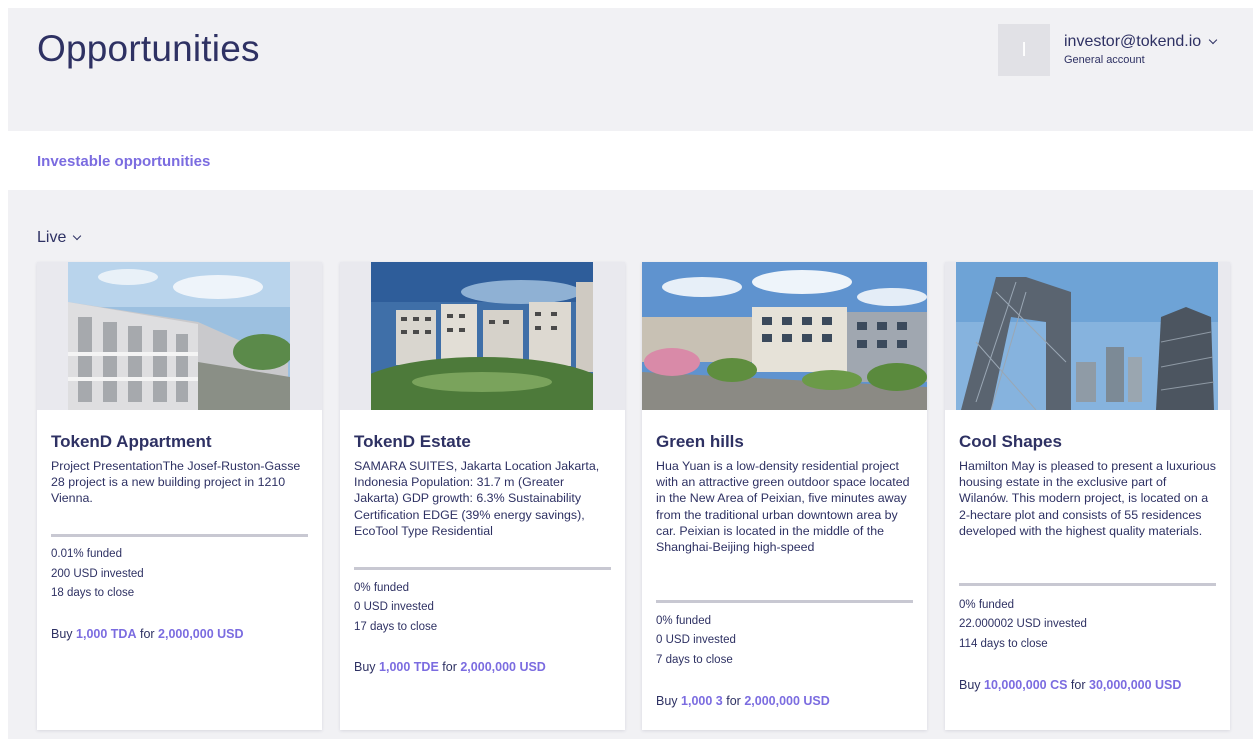 Image resolution: width=1253 pixels, height=739 pixels. What do you see at coordinates (1024, 50) in the screenshot?
I see `avatar: I` at bounding box center [1024, 50].